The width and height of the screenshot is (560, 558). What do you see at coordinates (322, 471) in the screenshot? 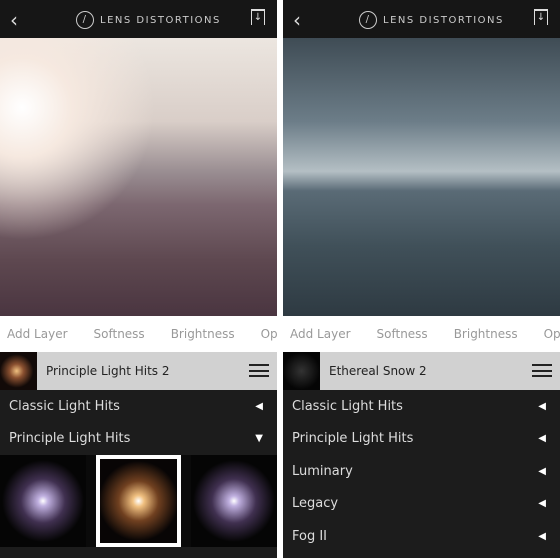
I see `category-label: Luminary` at bounding box center [322, 471].